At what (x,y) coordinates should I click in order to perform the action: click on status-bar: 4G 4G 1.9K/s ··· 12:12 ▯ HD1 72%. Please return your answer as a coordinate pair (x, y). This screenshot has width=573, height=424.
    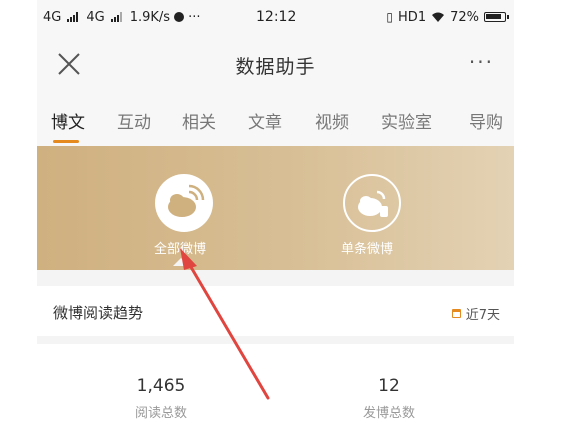
    Looking at the image, I should click on (275, 17).